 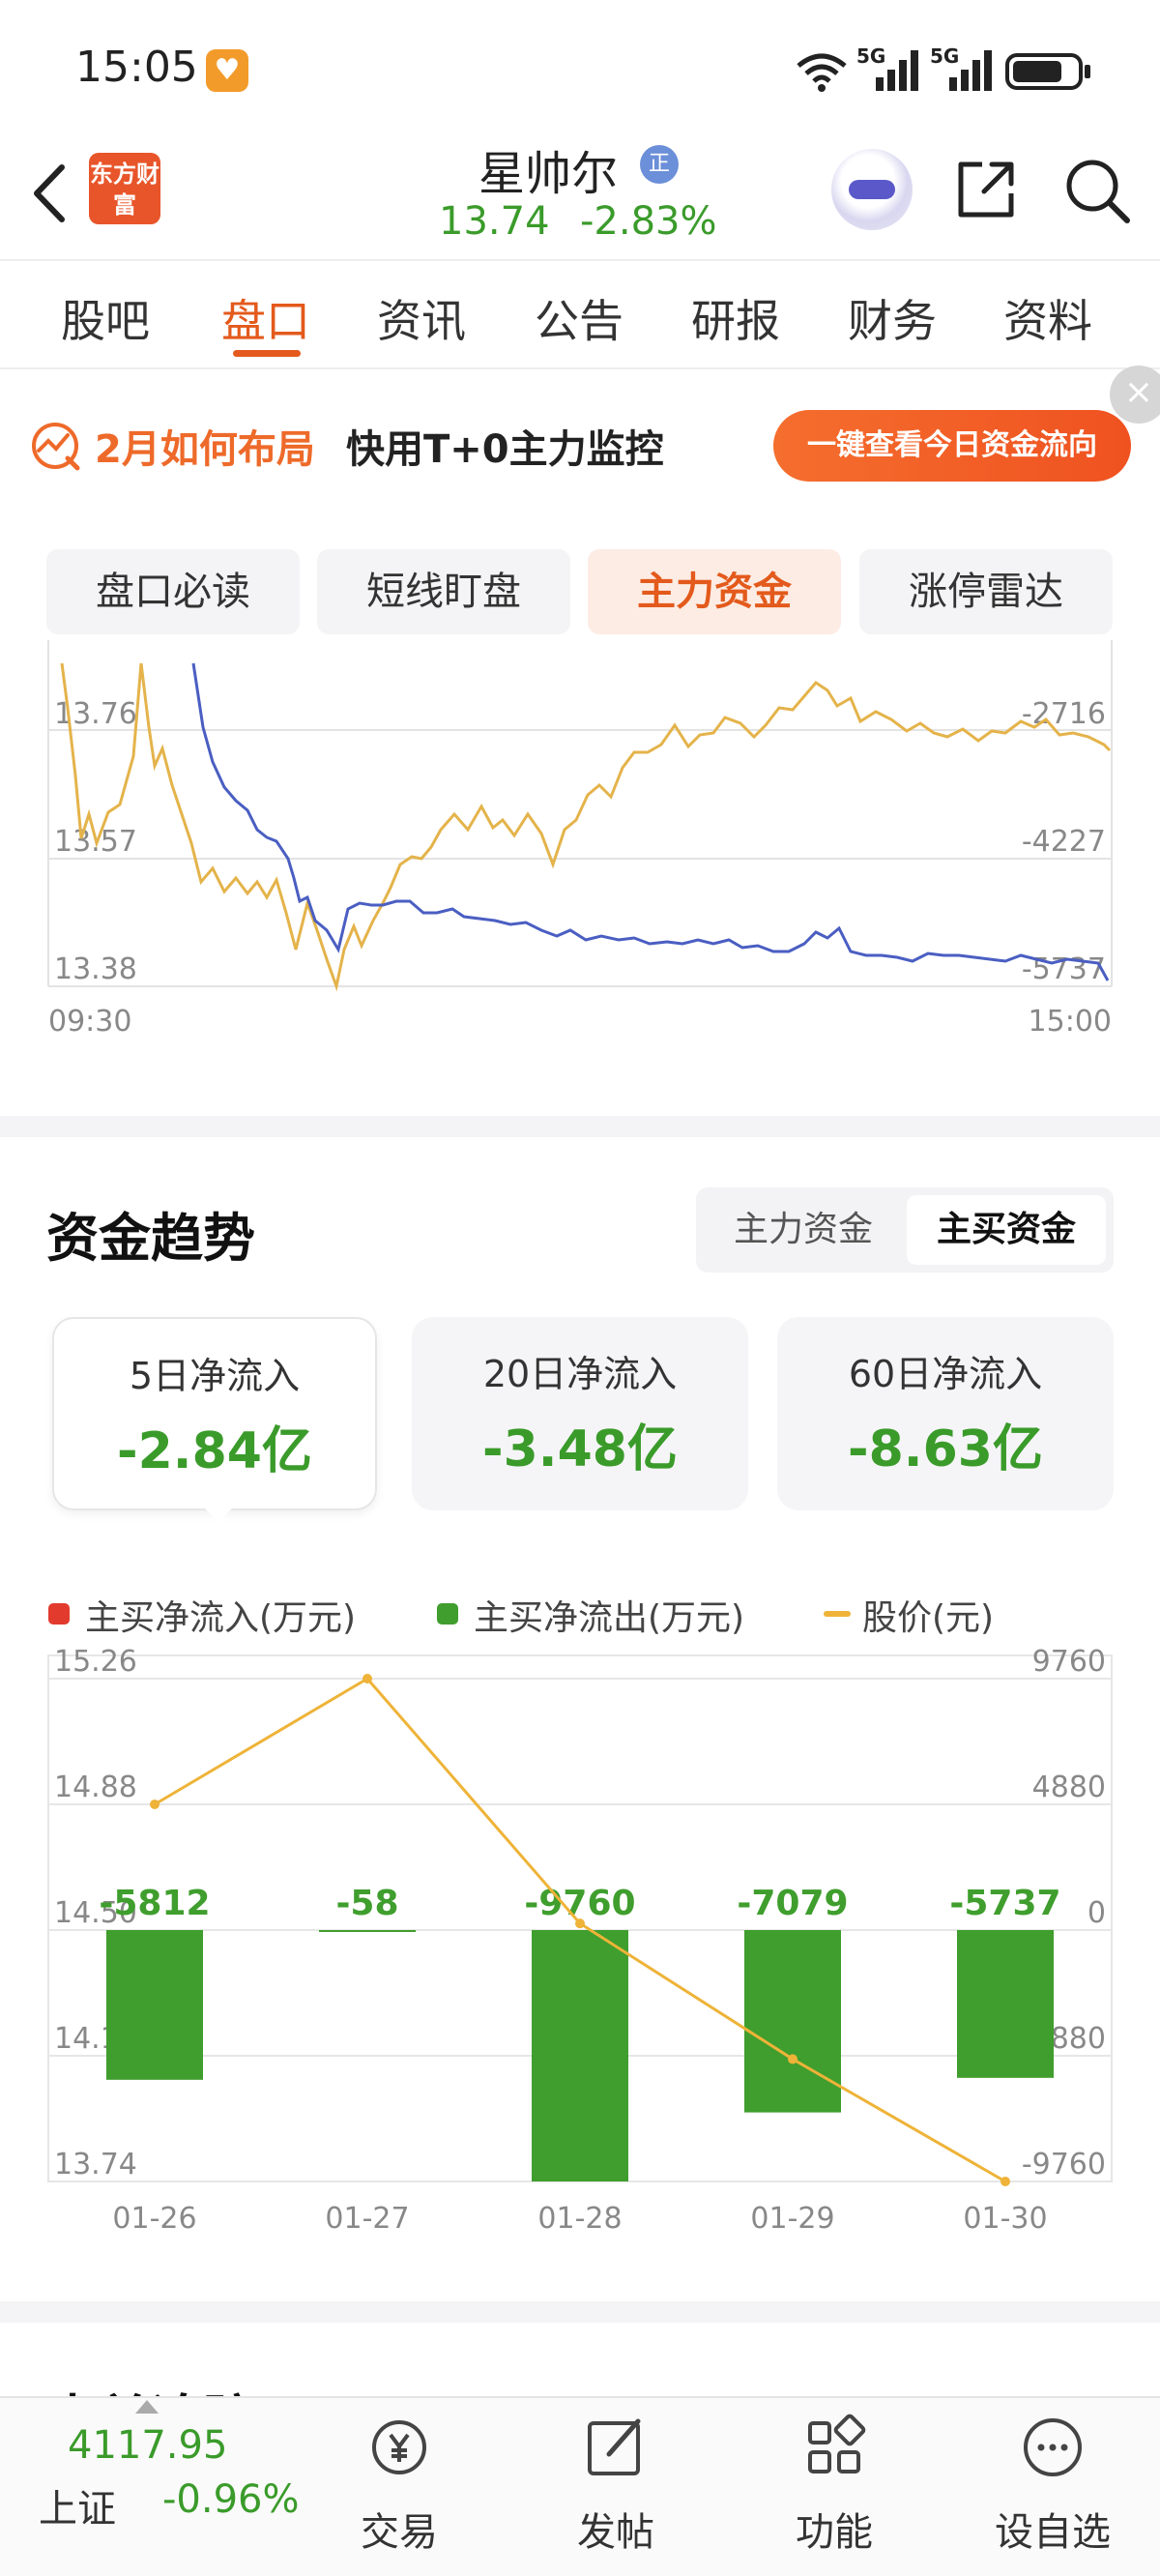 What do you see at coordinates (367, 2219) in the screenshot?
I see `x-axis-label: 01-27` at bounding box center [367, 2219].